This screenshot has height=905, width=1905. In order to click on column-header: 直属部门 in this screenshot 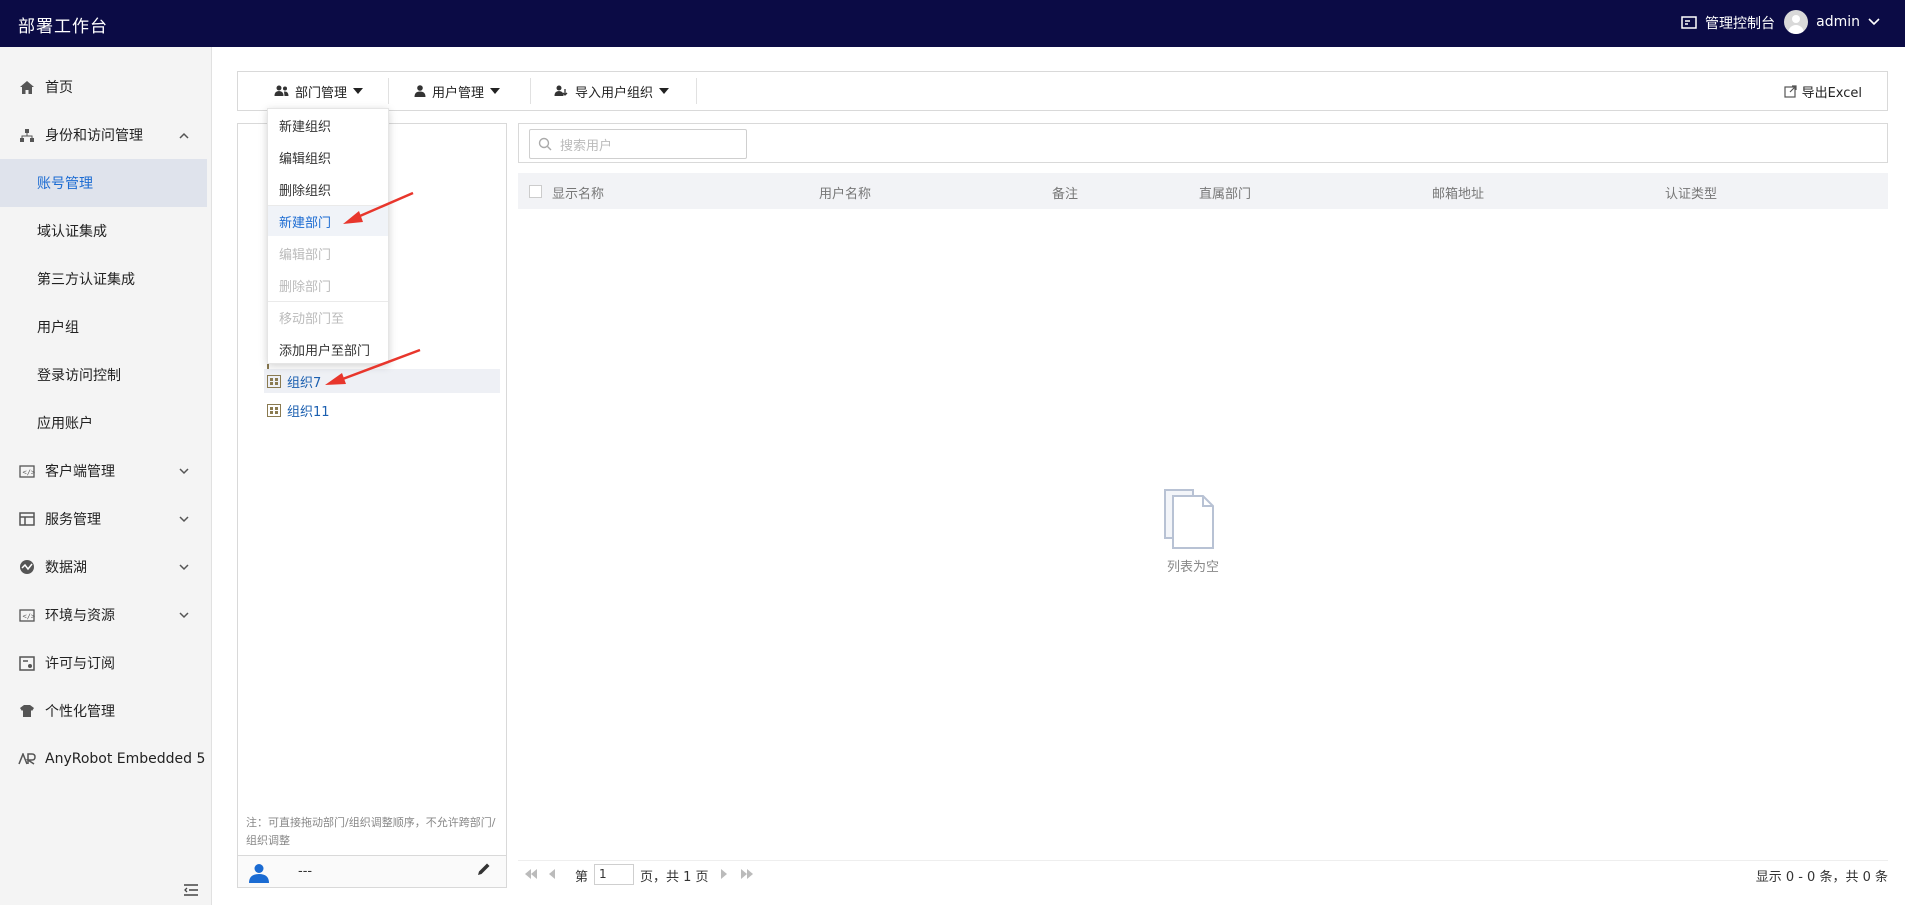, I will do `click(1225, 192)`.